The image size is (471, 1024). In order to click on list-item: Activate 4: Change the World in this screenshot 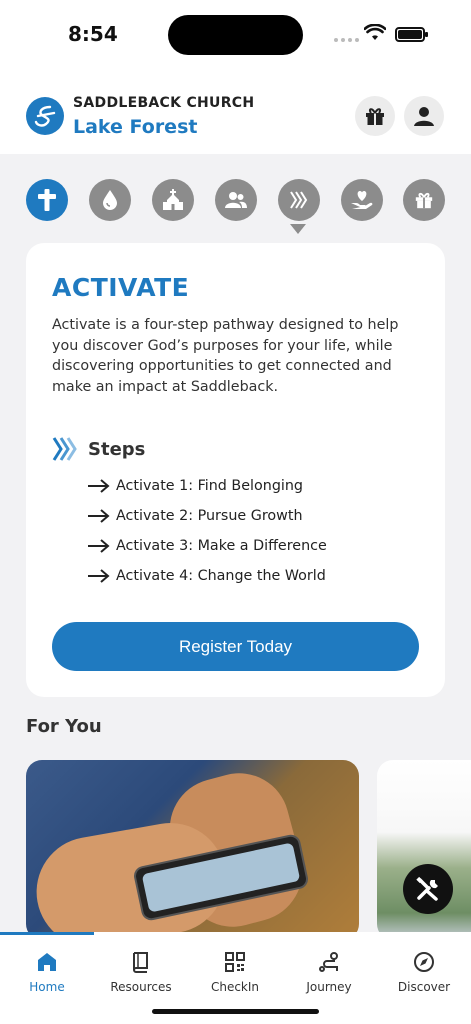, I will do `click(207, 576)`.